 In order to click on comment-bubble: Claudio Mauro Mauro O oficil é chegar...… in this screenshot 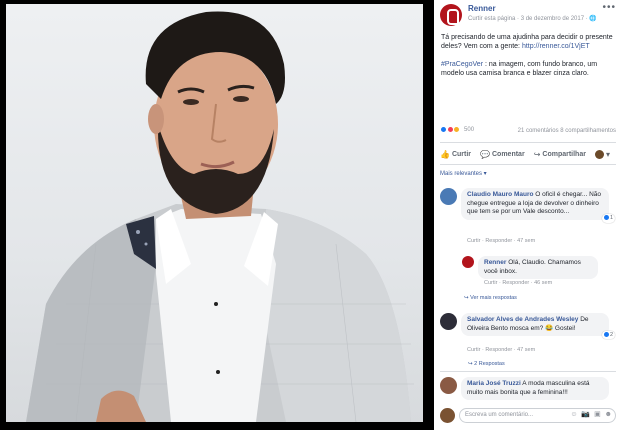, I will do `click(538, 205)`.